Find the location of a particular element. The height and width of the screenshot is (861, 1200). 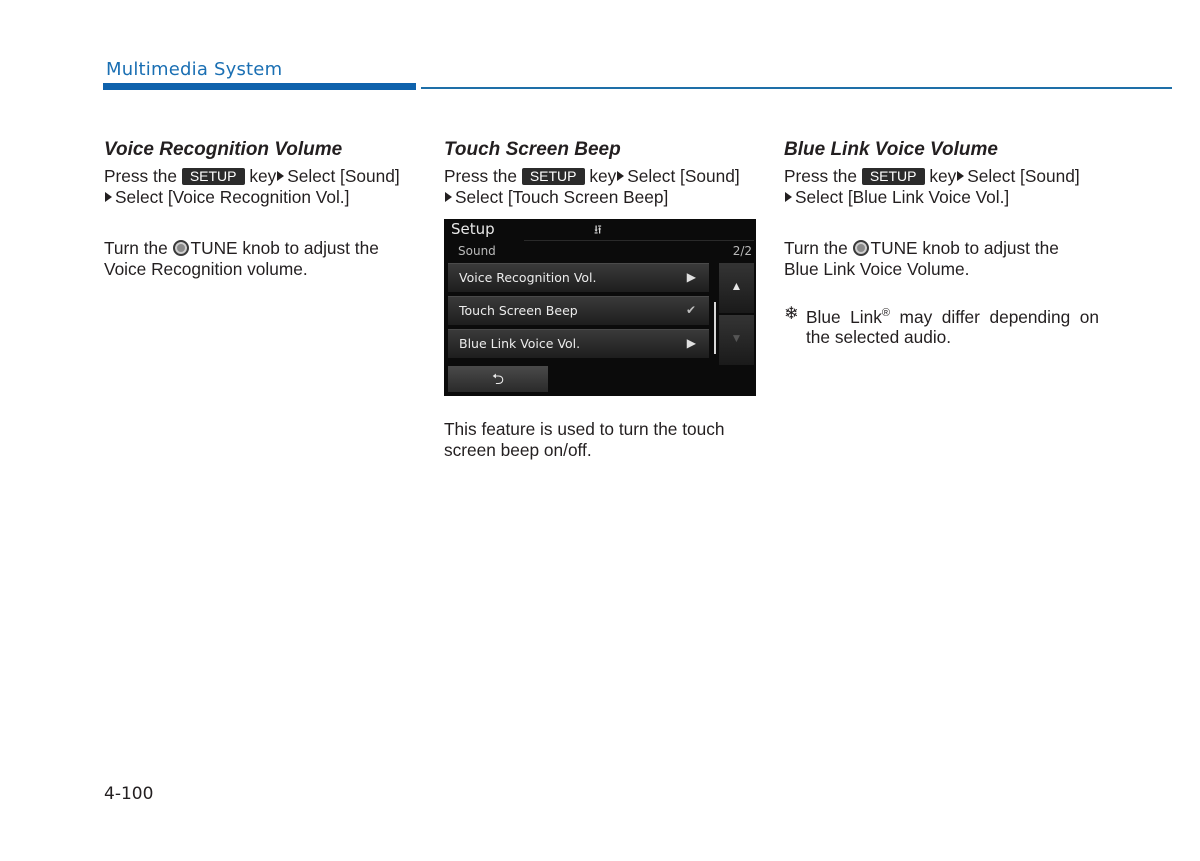

registered-mark: ® is located at coordinates (885, 313).